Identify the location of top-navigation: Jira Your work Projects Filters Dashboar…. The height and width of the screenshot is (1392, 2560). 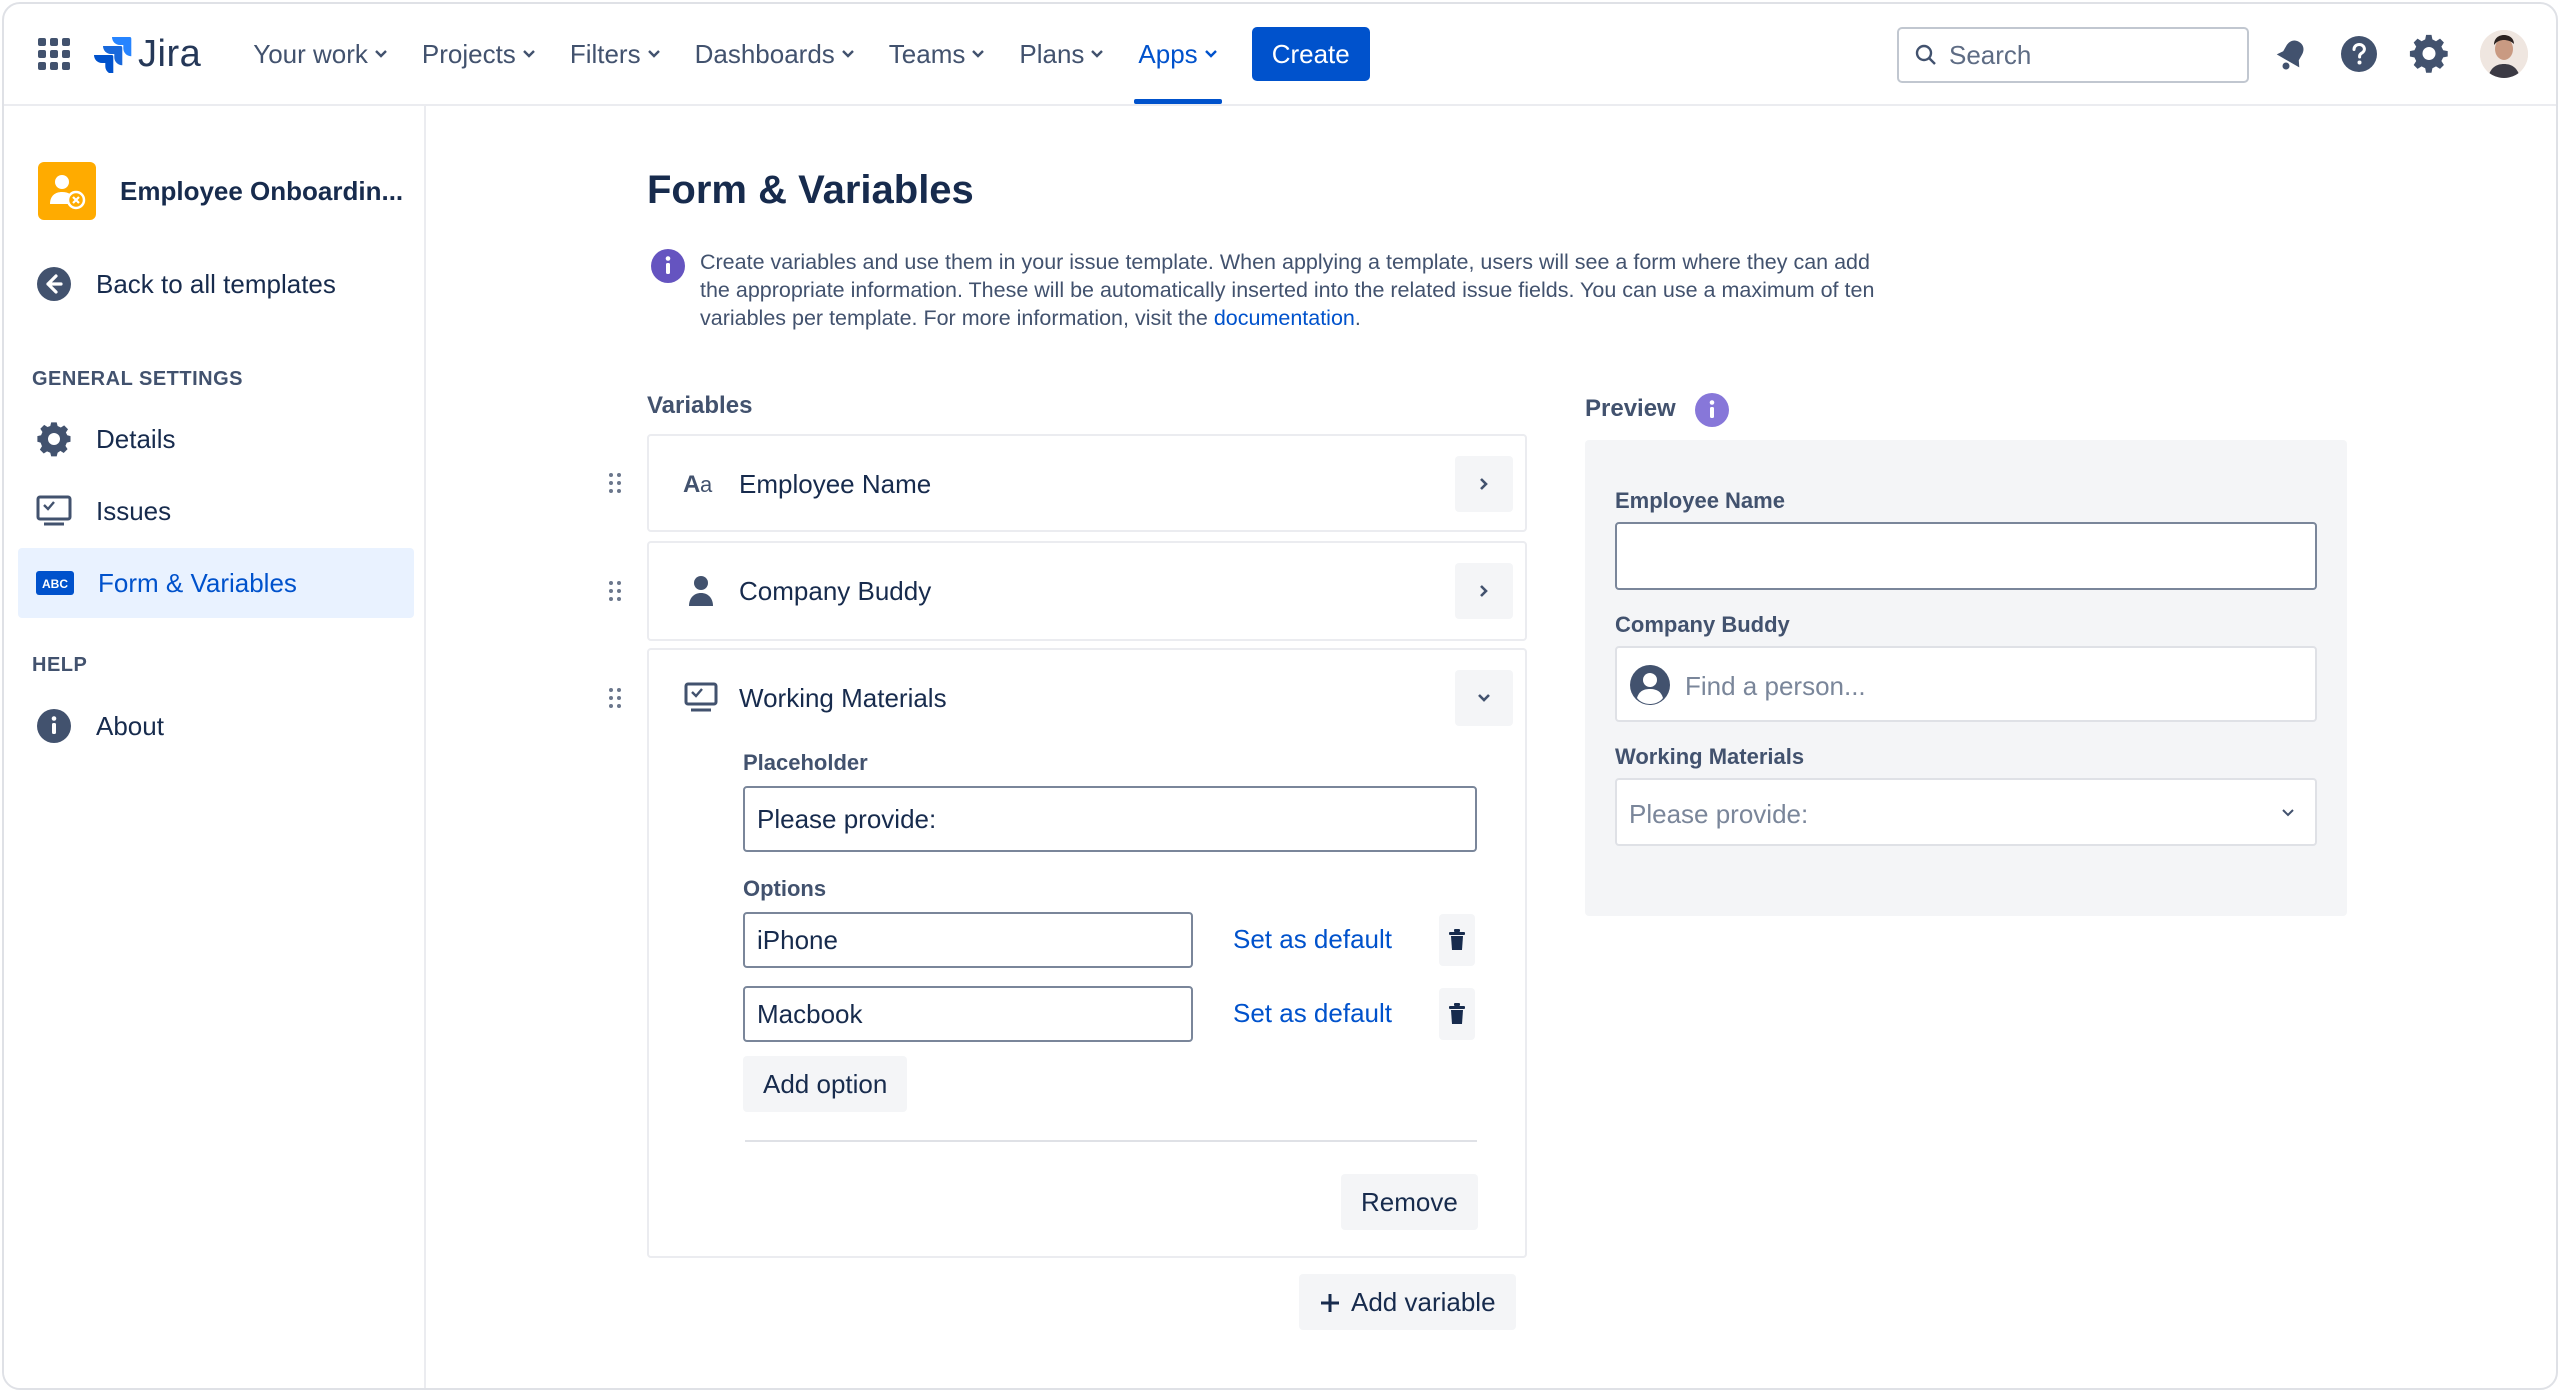
(1280, 55).